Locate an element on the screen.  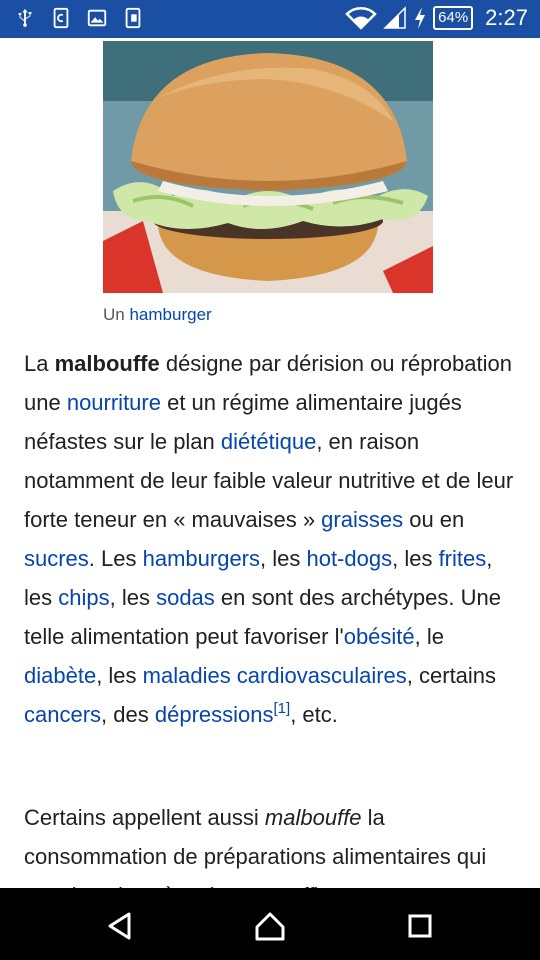
caption-link-hamburger: hamburger is located at coordinates (170, 314).